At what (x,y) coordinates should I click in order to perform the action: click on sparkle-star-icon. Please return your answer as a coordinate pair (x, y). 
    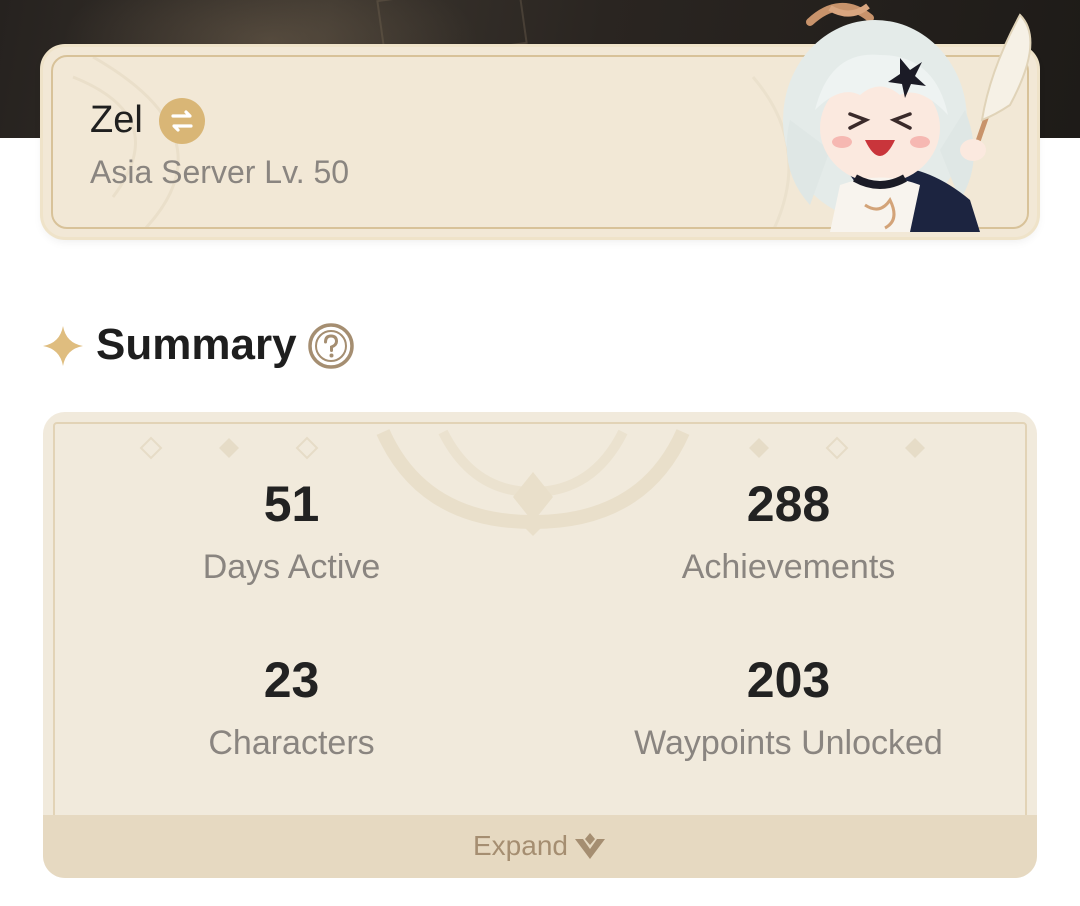
    Looking at the image, I should click on (63, 346).